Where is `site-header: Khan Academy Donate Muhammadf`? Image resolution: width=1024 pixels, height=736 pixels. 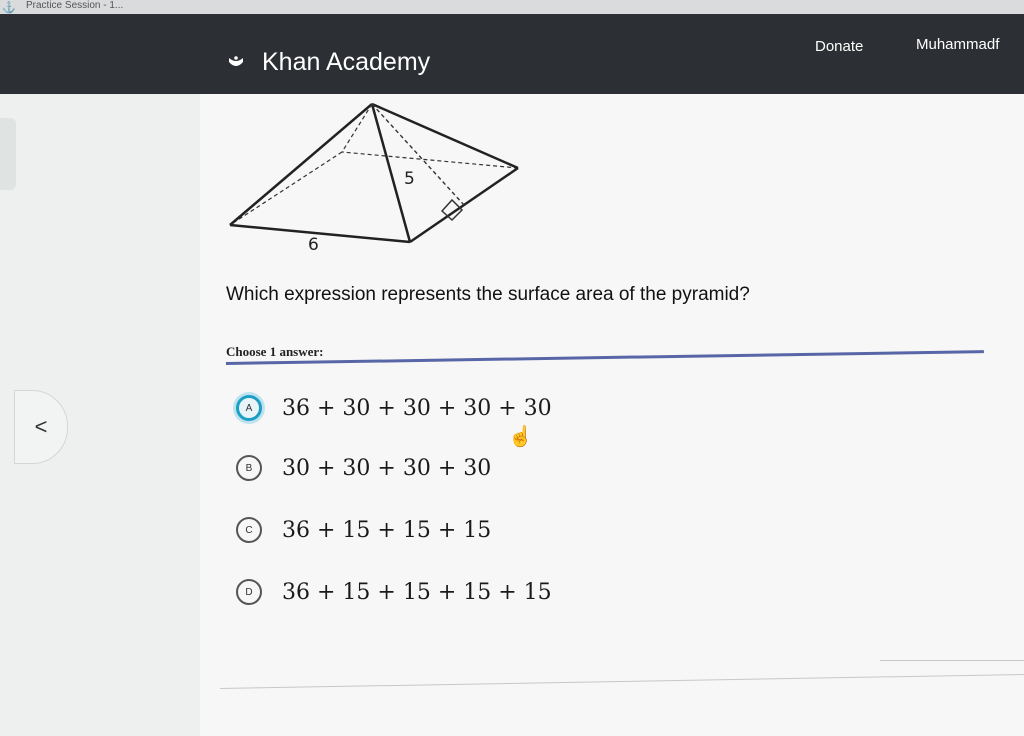 site-header: Khan Academy Donate Muhammadf is located at coordinates (512, 54).